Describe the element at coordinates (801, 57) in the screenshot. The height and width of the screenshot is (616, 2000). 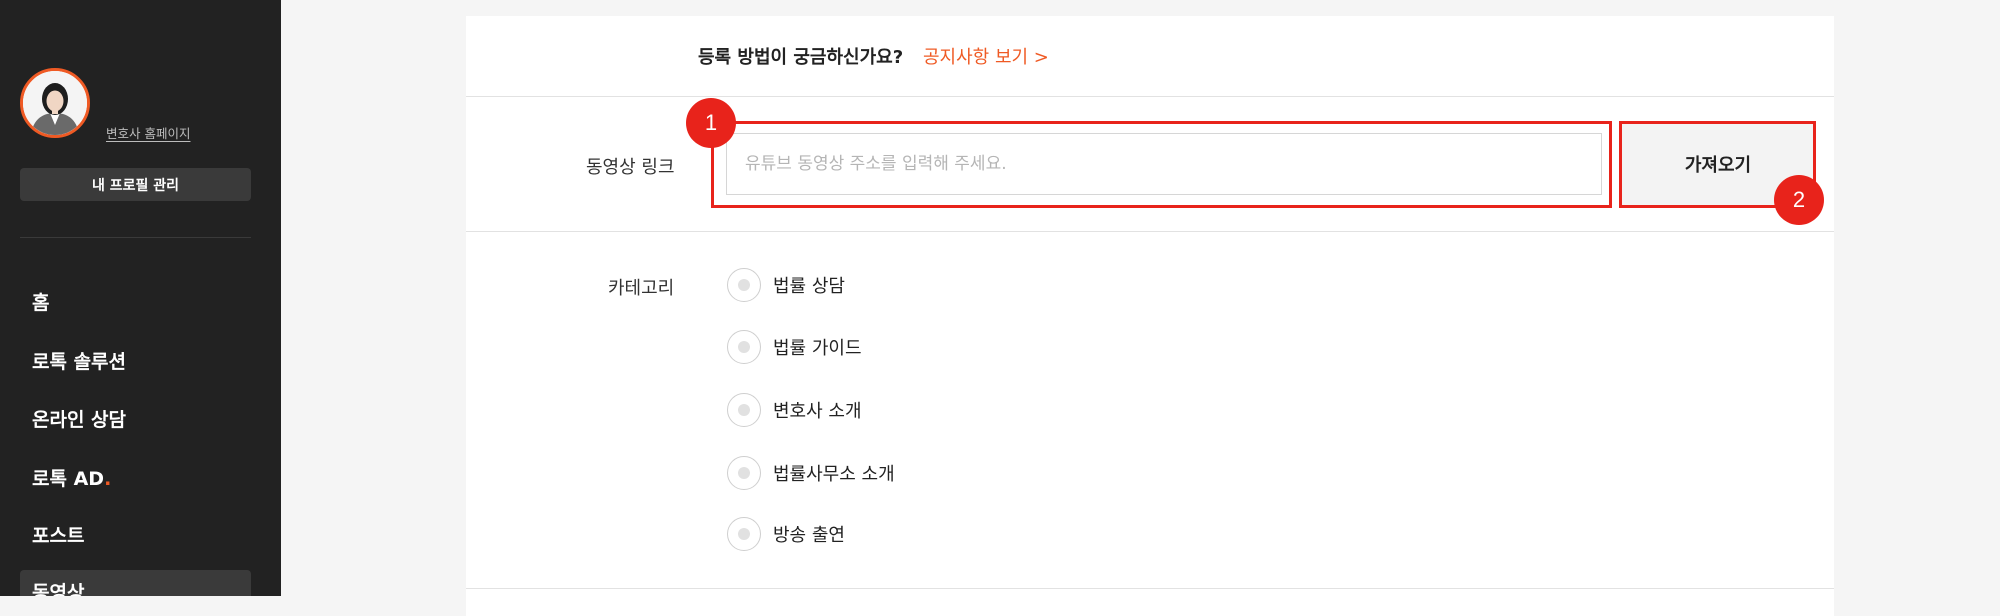
I see `notice-question: 등록 방법이 궁금하신가요?` at that location.